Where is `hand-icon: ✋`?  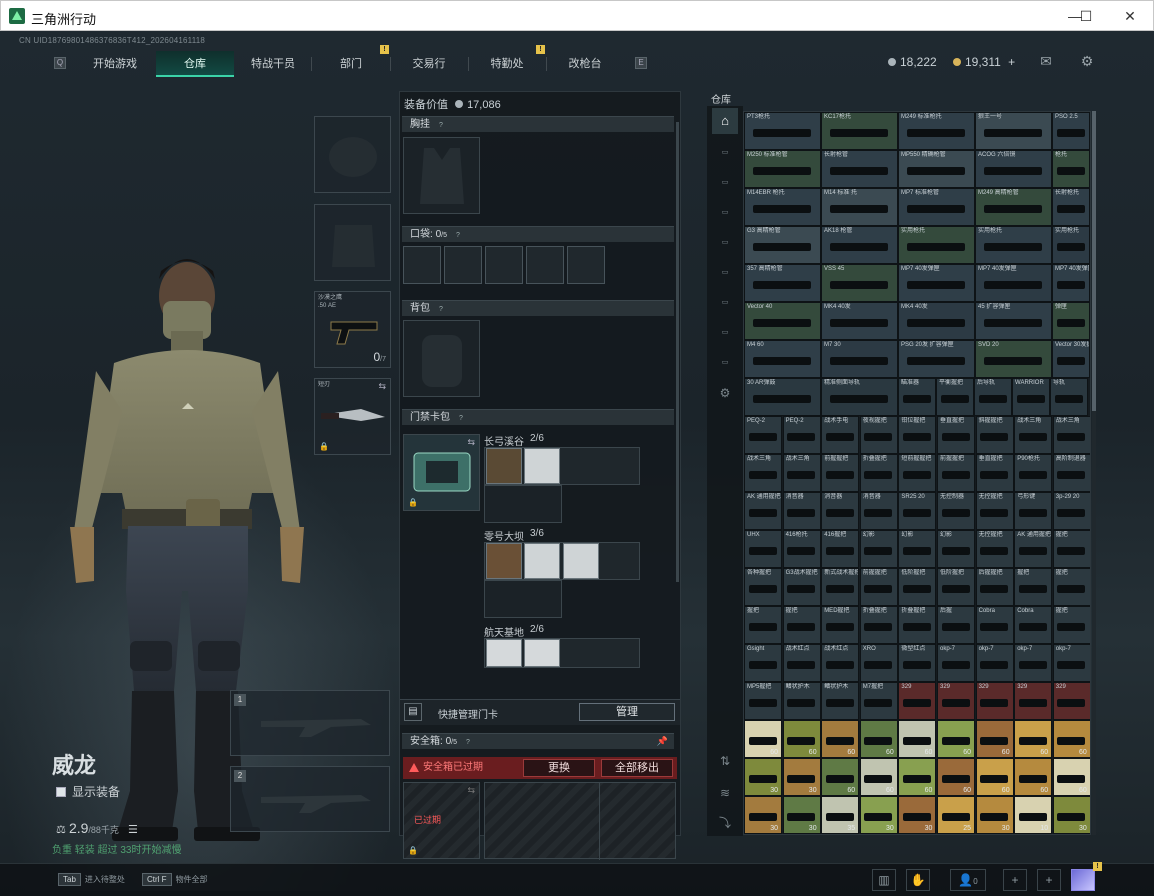 hand-icon: ✋ is located at coordinates (918, 880).